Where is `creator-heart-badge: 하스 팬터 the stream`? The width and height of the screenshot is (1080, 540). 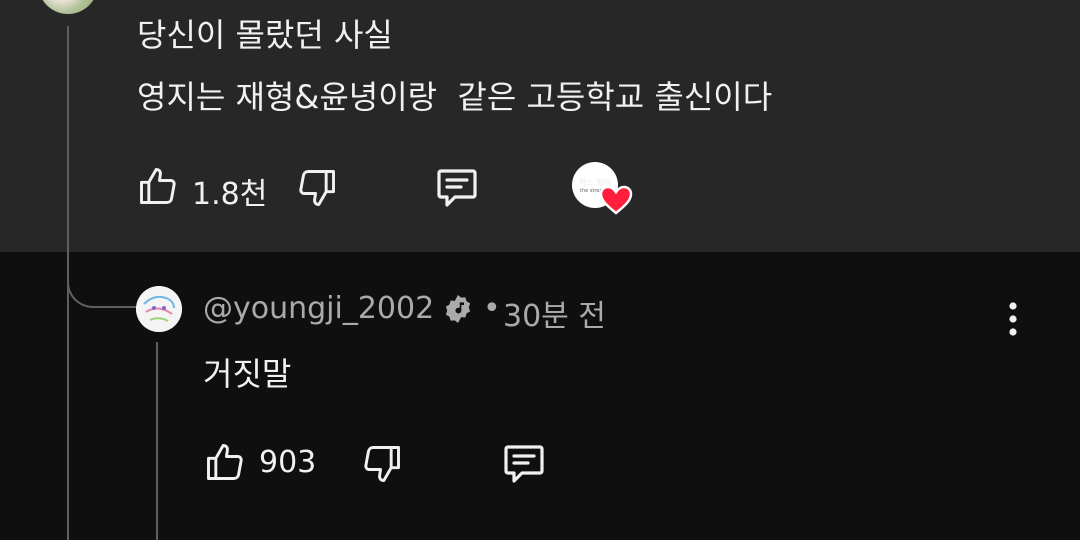 creator-heart-badge: 하스 팬터 the stream is located at coordinates (602, 189).